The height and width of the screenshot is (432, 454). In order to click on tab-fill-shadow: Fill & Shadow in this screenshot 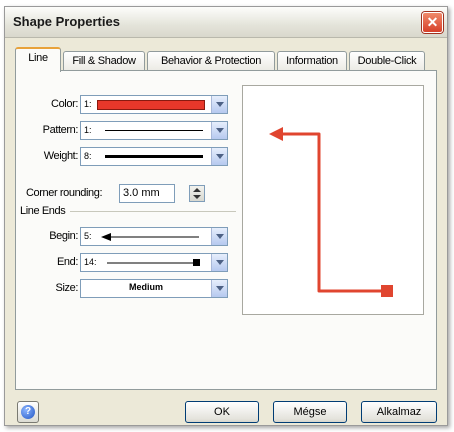, I will do `click(104, 60)`.